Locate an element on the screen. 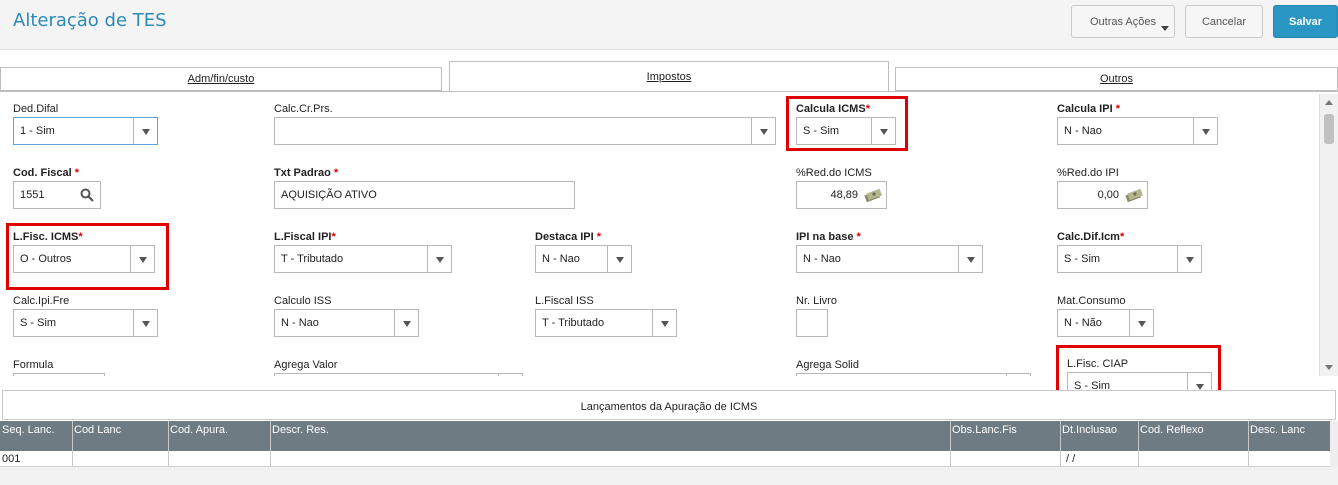  grid-scrollbar is located at coordinates (1334, 444).